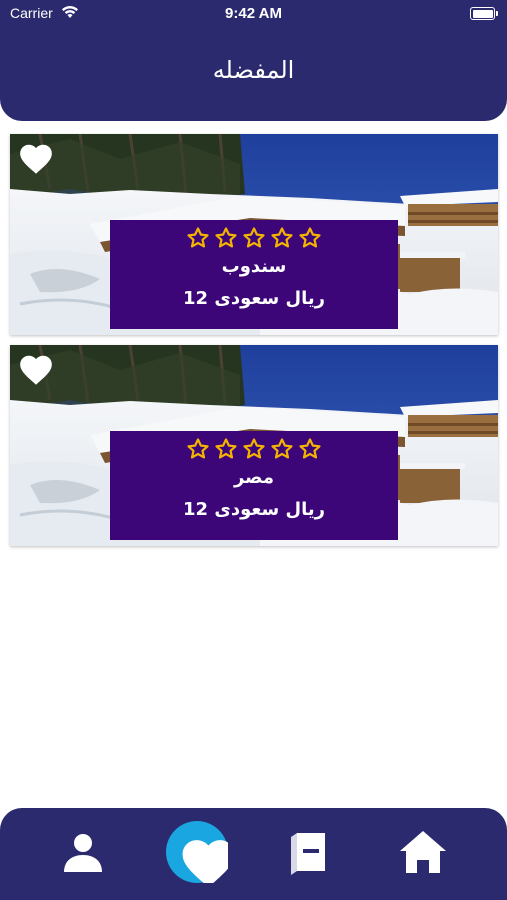 The height and width of the screenshot is (900, 507). I want to click on heart-icon, so click(197, 852).